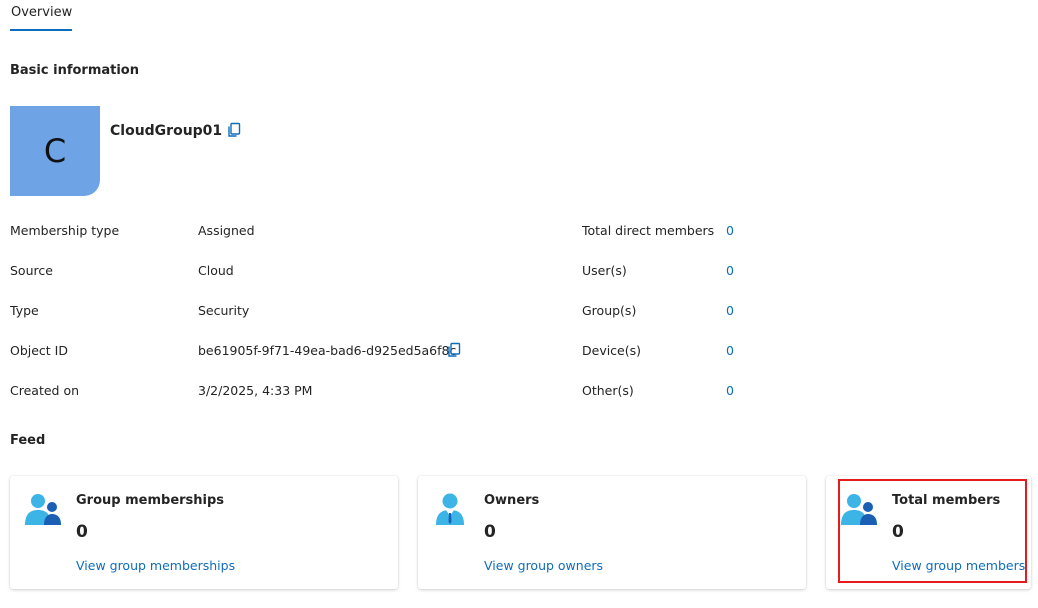  Describe the element at coordinates (39, 350) in the screenshot. I see `object-id-label: Object ID` at that location.